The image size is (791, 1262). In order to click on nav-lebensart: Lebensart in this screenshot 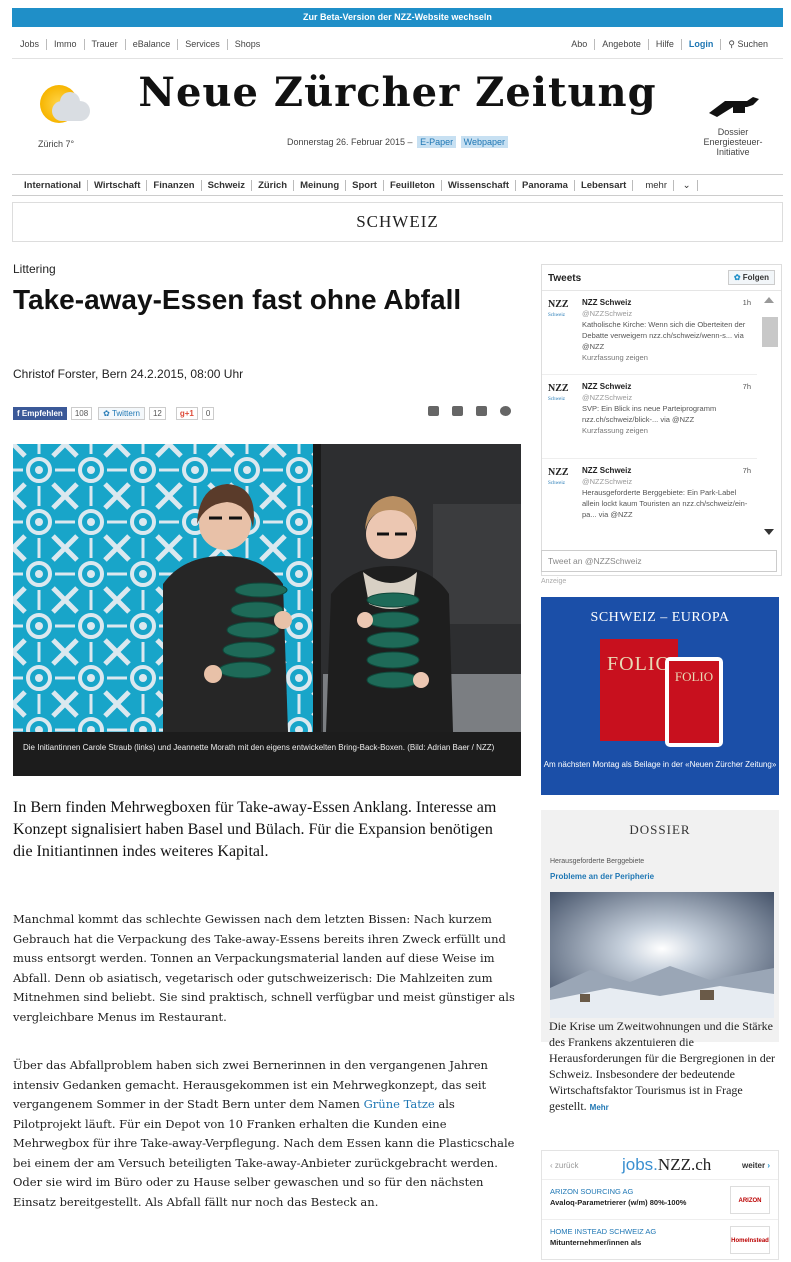, I will do `click(604, 185)`.